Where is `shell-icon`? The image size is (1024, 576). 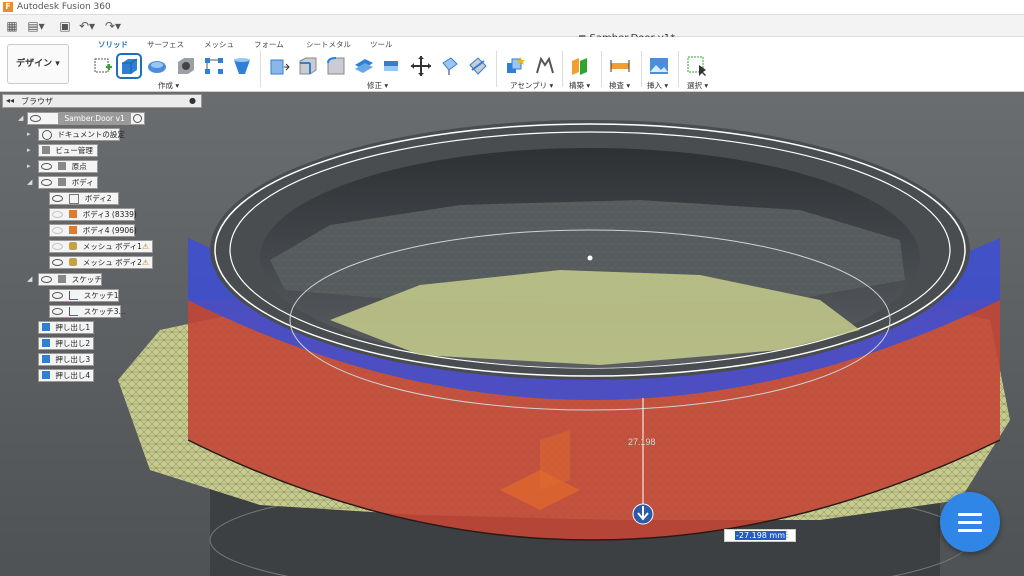
shell-icon is located at coordinates (364, 66).